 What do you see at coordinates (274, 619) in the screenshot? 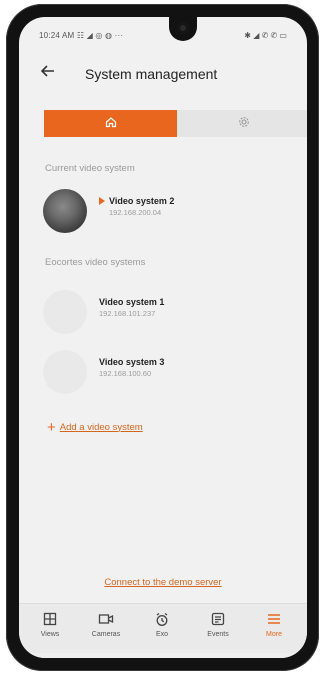
I see `menu-icon` at bounding box center [274, 619].